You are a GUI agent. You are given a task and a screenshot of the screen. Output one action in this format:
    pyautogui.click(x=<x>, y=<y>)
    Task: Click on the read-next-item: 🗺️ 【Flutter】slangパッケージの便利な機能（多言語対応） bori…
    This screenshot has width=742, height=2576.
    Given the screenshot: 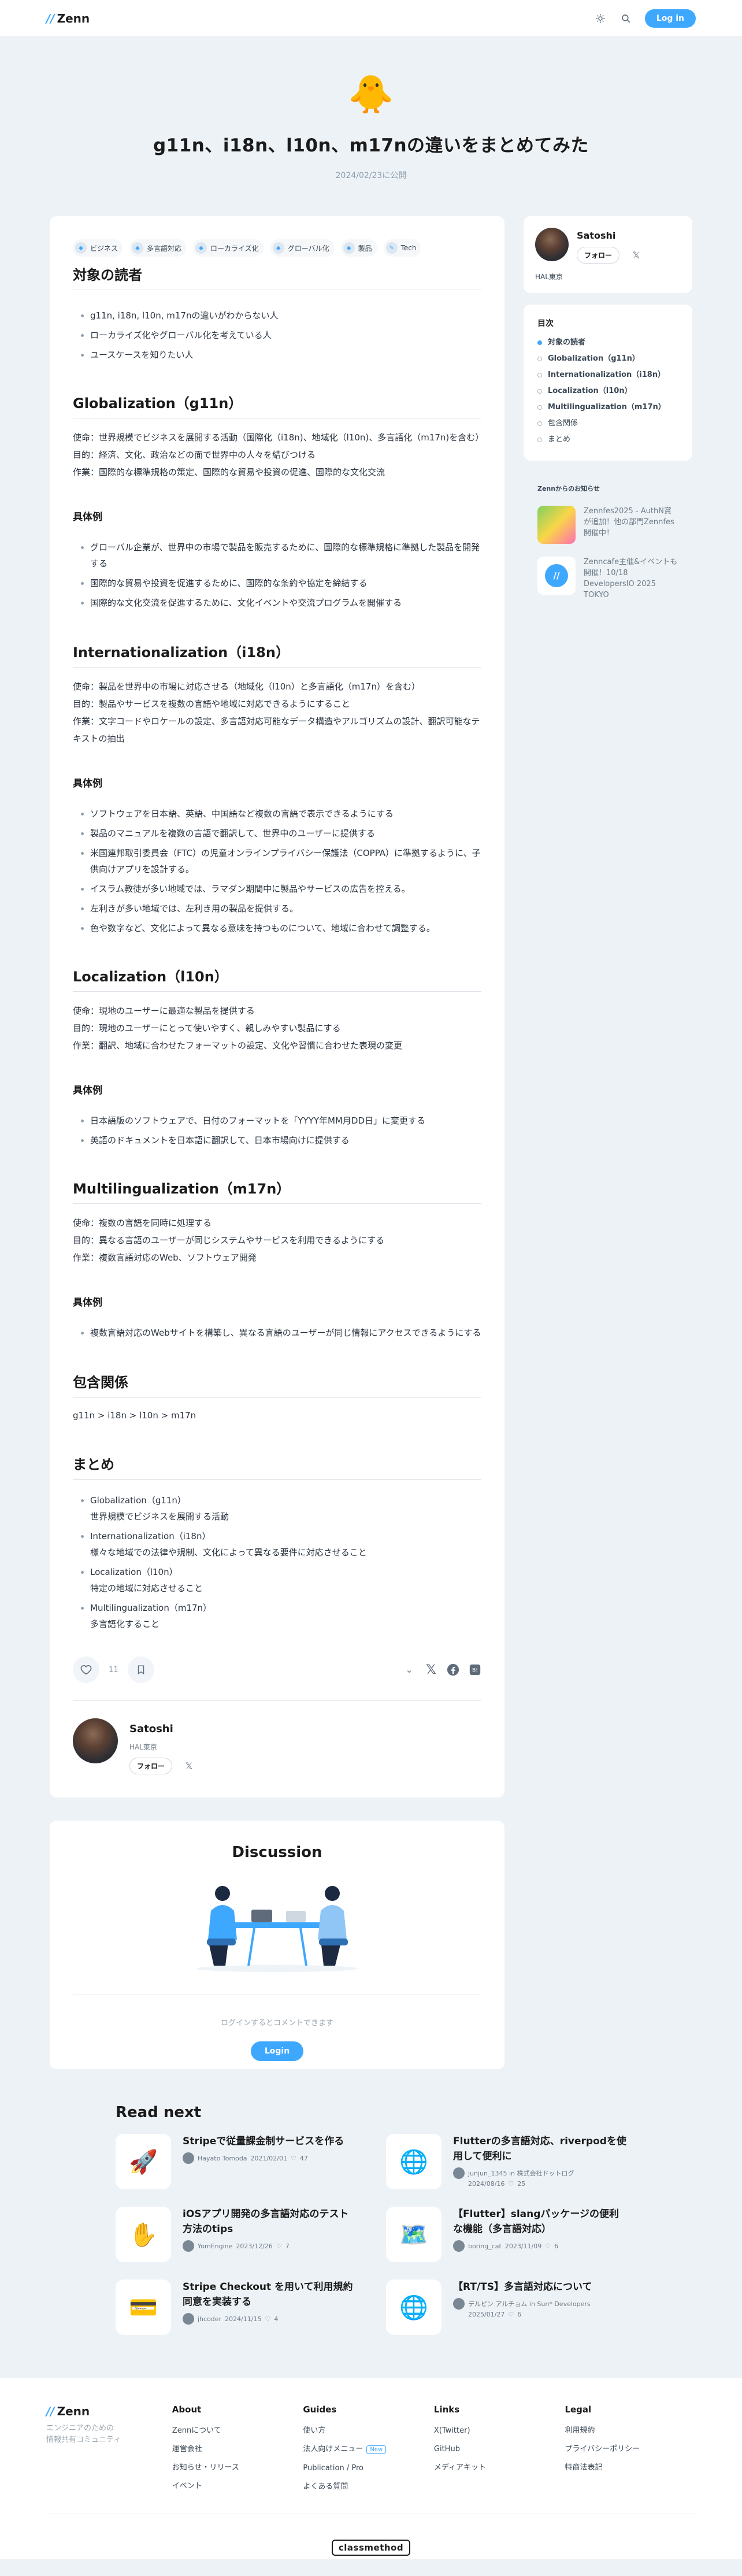 What is the action you would take?
    pyautogui.click(x=506, y=2235)
    